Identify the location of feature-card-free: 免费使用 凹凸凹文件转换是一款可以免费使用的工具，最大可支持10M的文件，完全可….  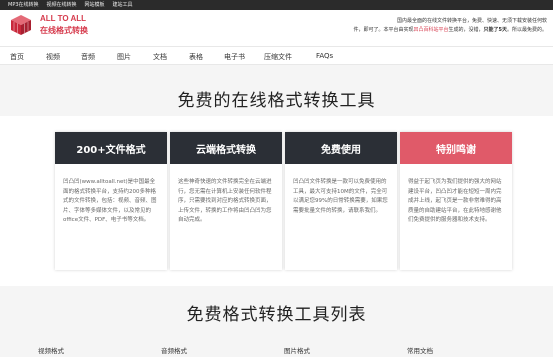
(341, 201).